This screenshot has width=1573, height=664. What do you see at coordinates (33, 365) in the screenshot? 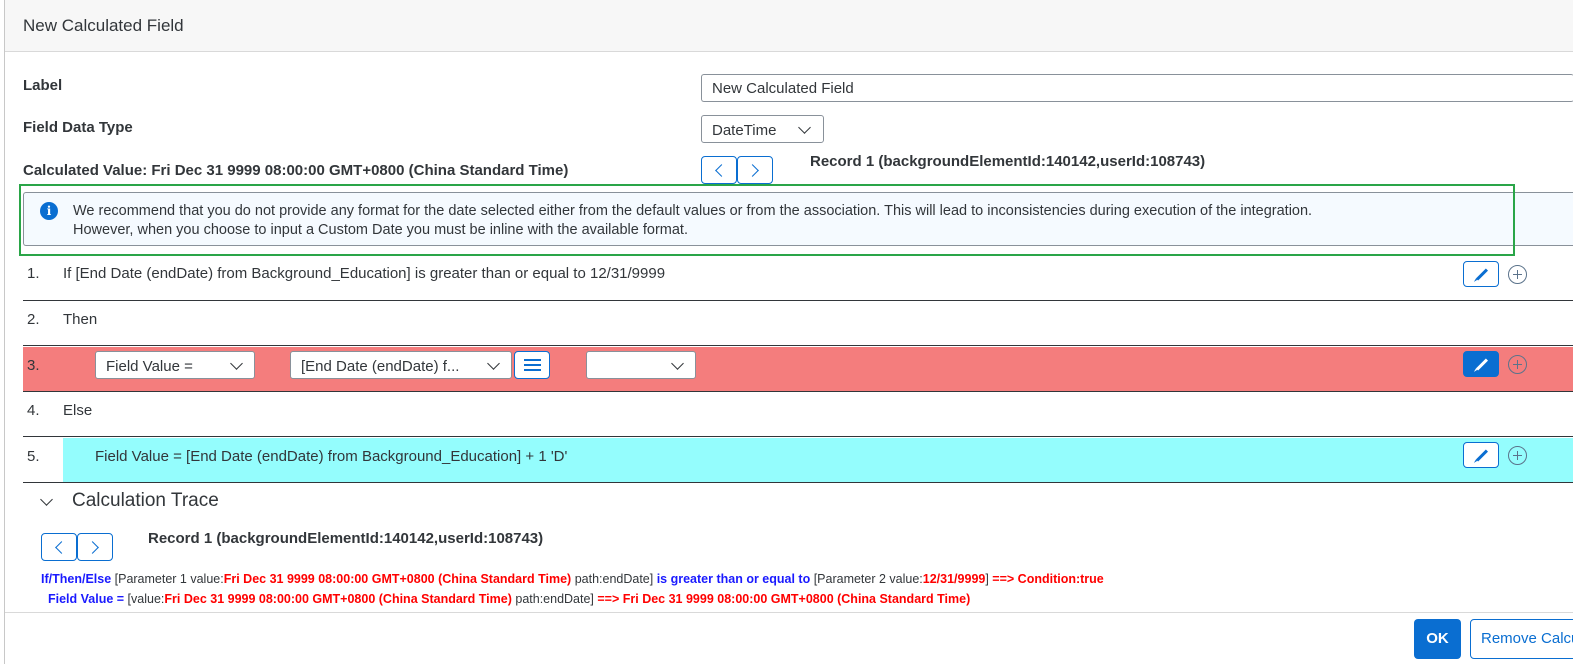
I see `rule-number: 3.` at bounding box center [33, 365].